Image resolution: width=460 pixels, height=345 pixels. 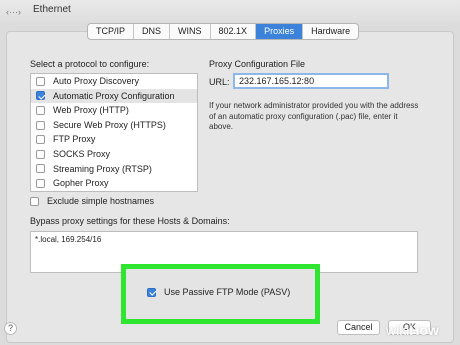 I want to click on protocol-label: Secure Web Proxy (HTTPS), so click(x=109, y=124).